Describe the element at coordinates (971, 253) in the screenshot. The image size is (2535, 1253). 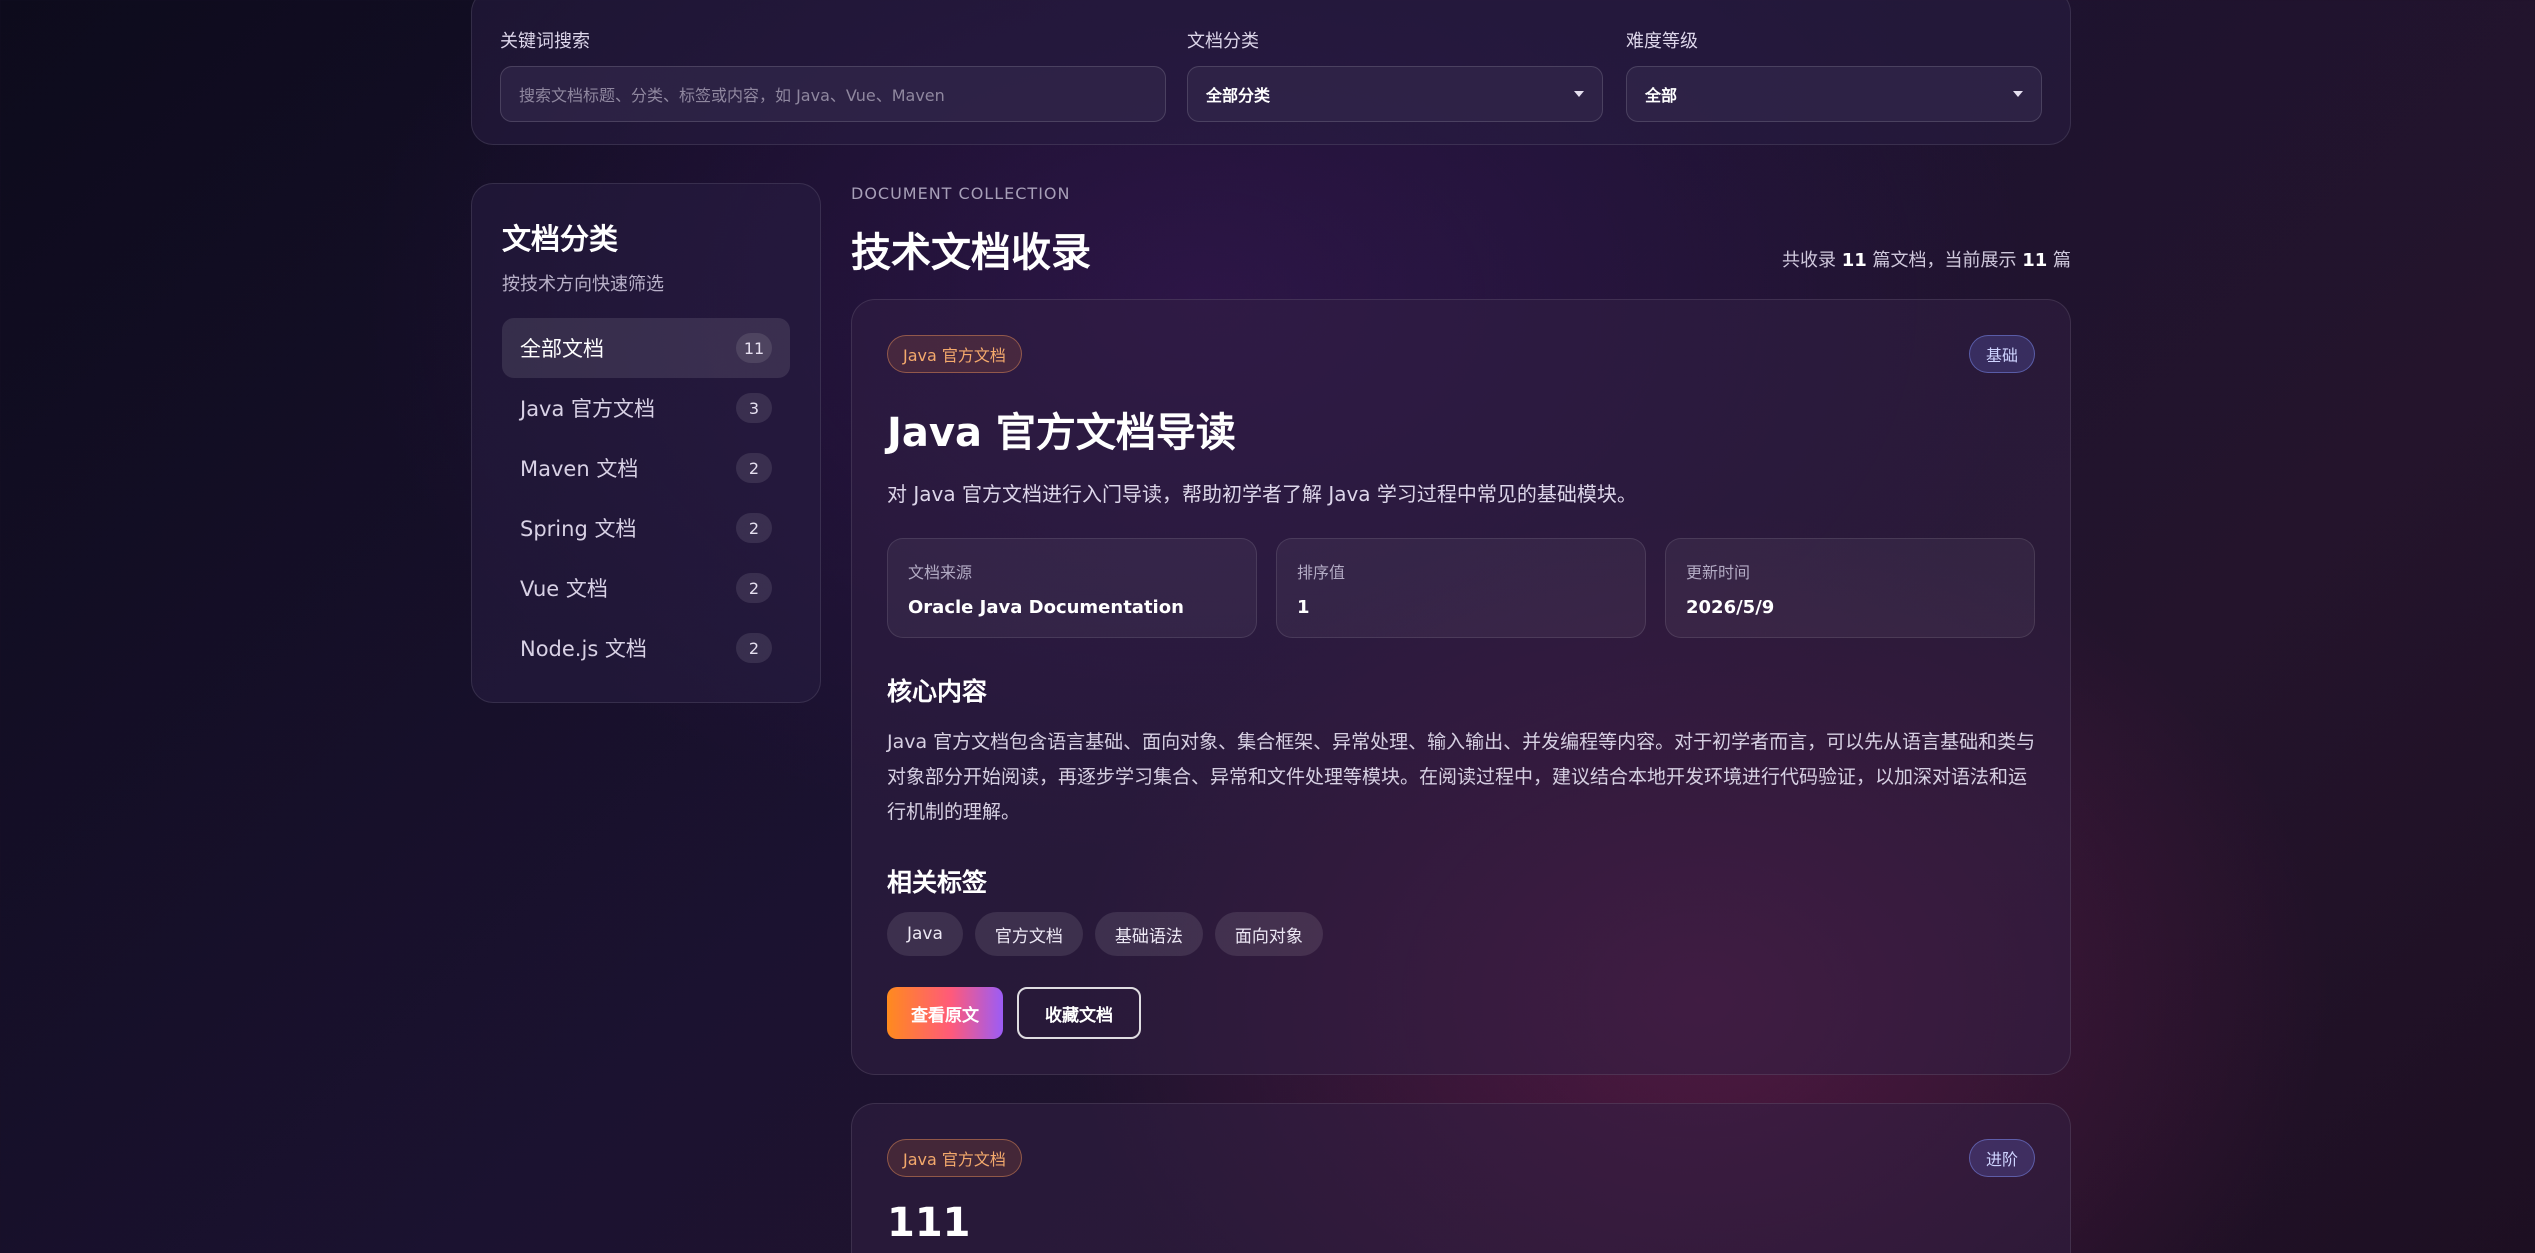
I see `page-title: 技术文档收录` at that location.